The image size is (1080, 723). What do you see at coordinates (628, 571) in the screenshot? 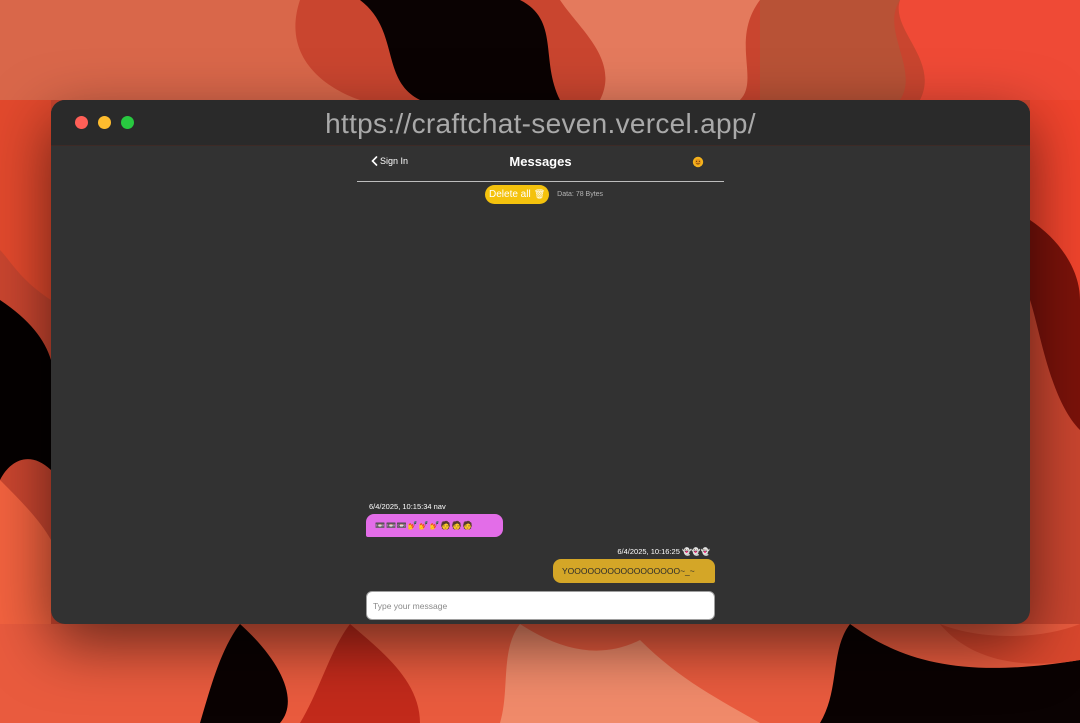
I see `message-text: YOOOOOOOOOOOOOOOOO~_~` at bounding box center [628, 571].